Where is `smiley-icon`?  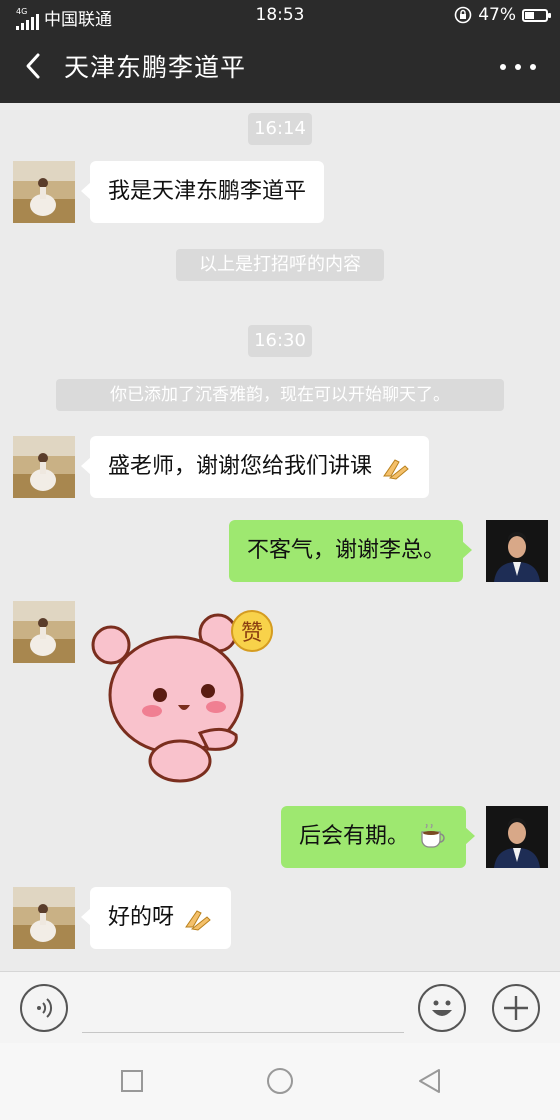
smiley-icon is located at coordinates (442, 1008).